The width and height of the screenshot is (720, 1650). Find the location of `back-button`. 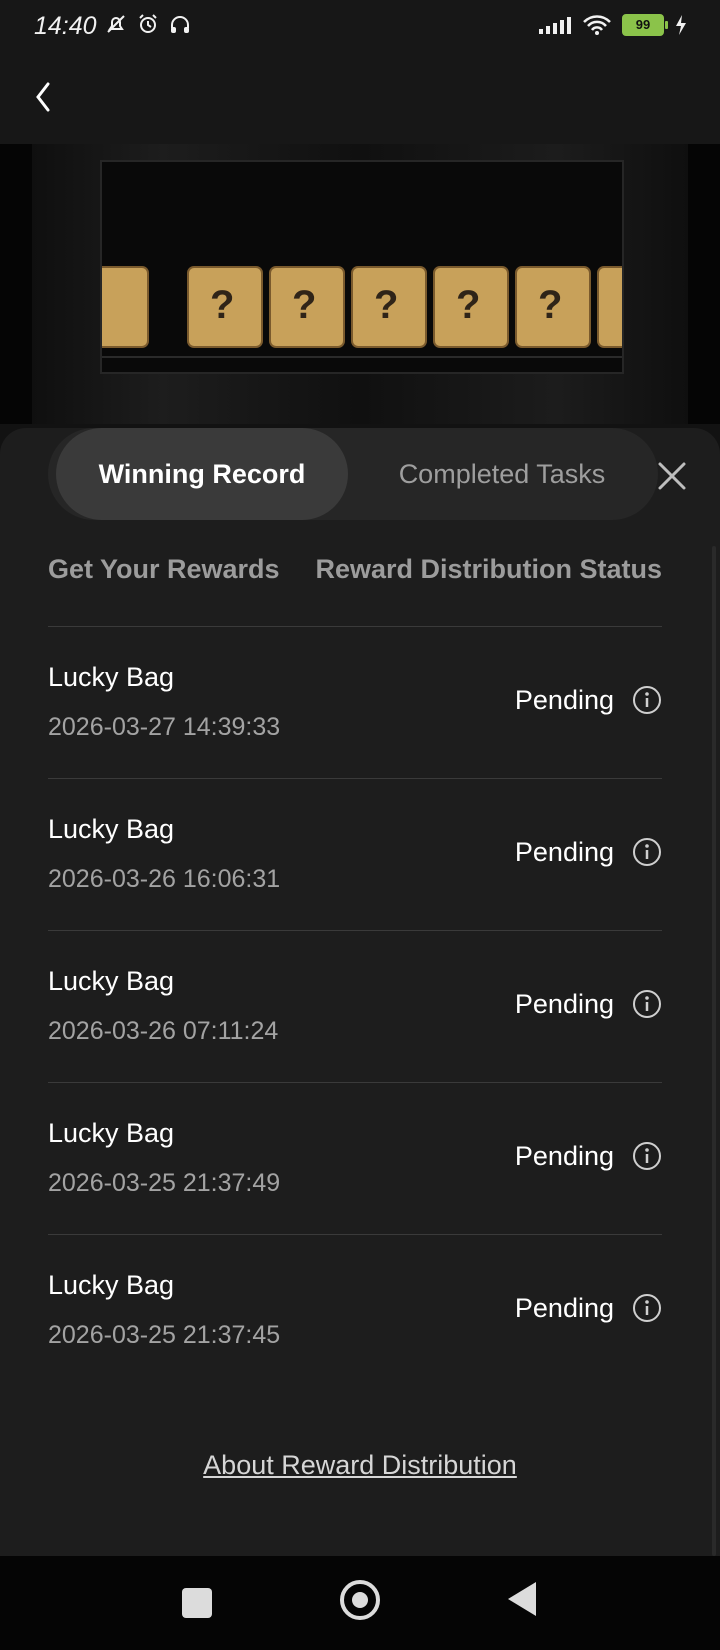

back-button is located at coordinates (522, 1599).